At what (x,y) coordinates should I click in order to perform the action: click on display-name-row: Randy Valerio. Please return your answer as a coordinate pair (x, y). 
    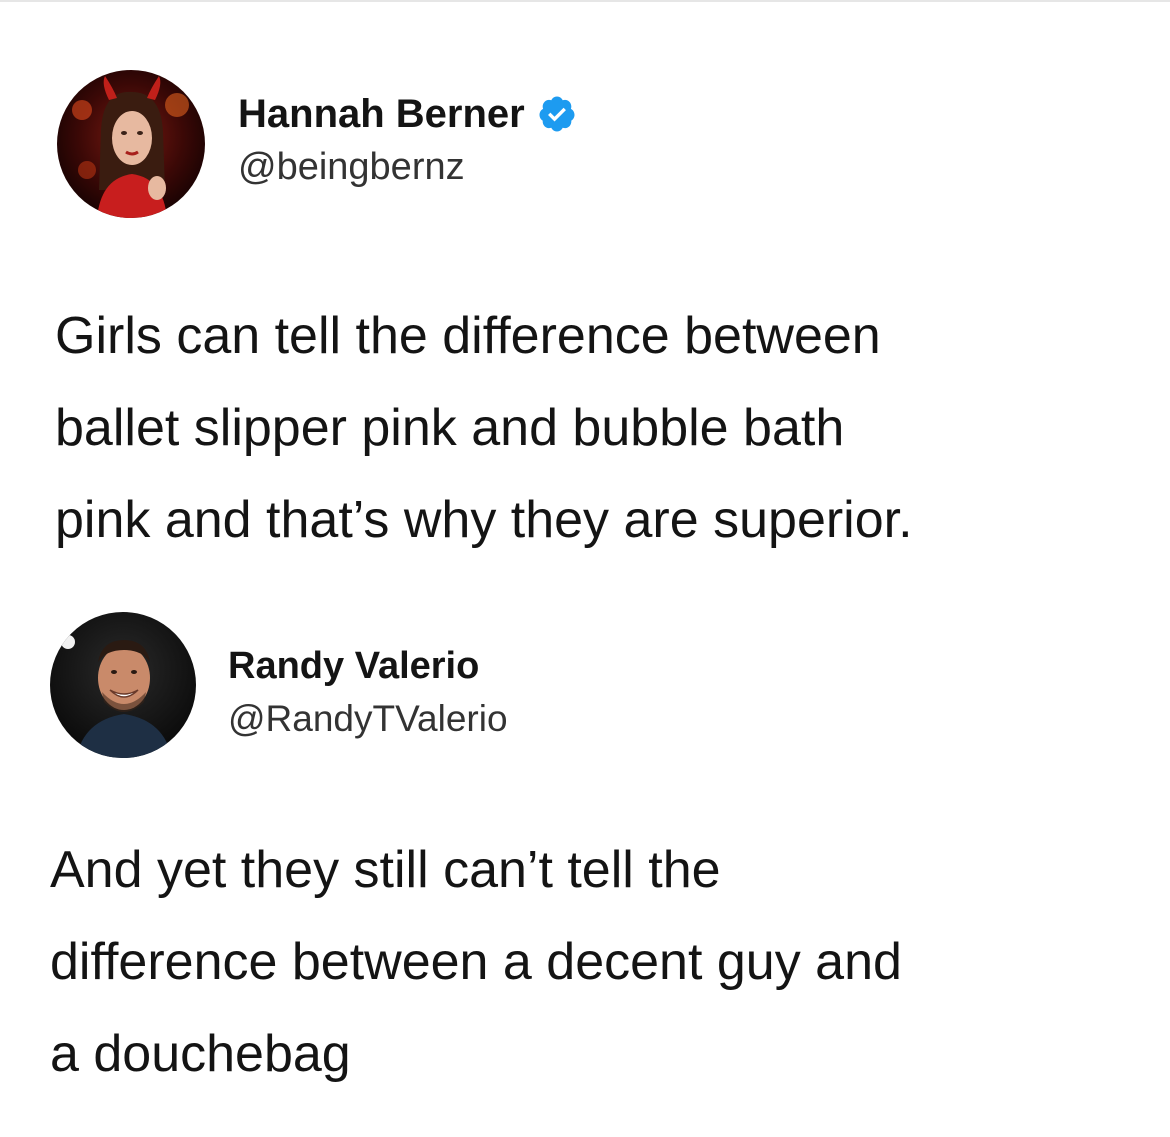
    Looking at the image, I should click on (368, 666).